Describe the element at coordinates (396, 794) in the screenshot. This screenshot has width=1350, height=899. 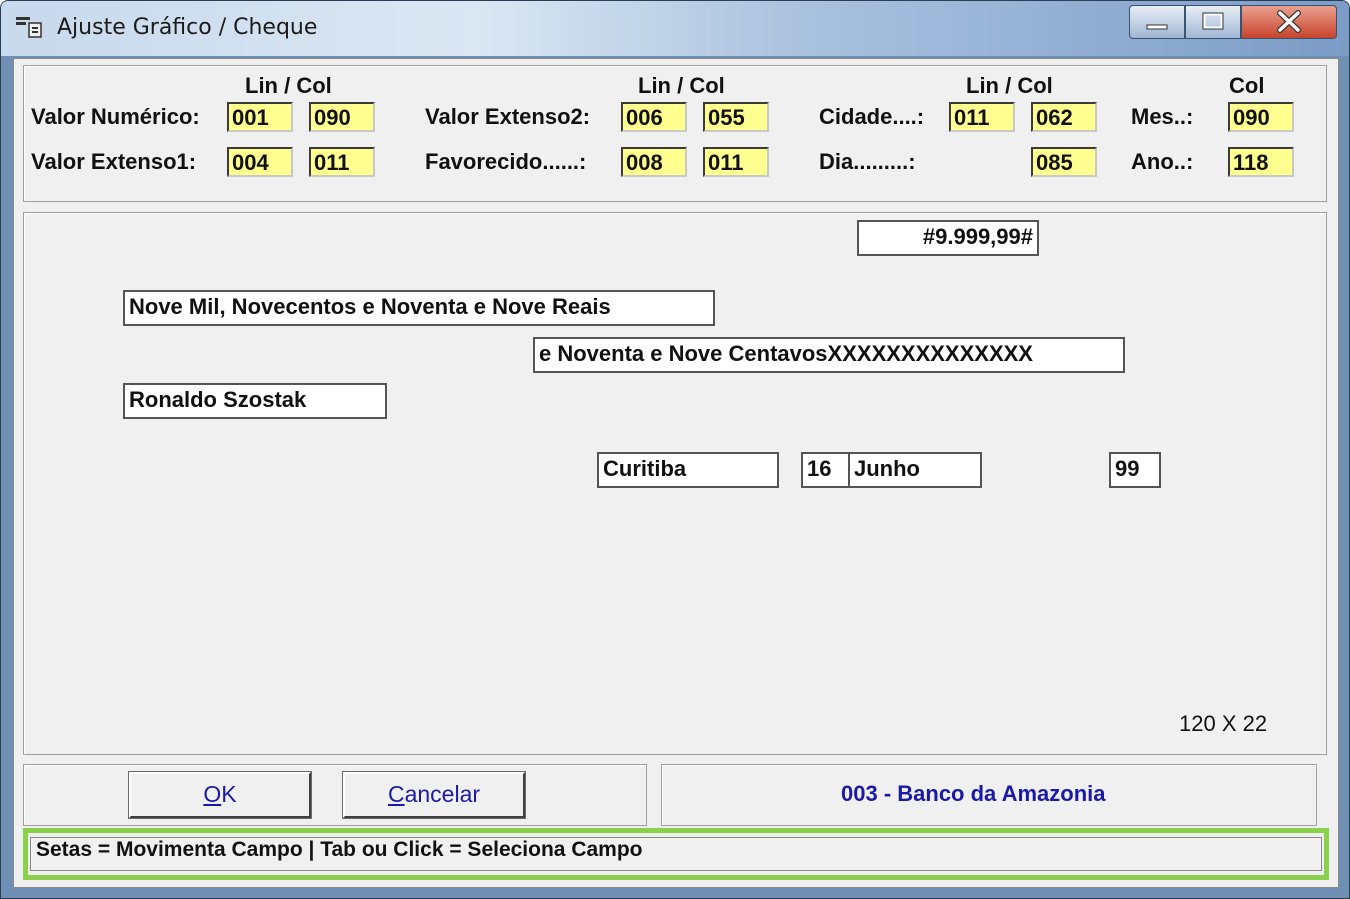
I see `cancel-accelerator: C` at that location.